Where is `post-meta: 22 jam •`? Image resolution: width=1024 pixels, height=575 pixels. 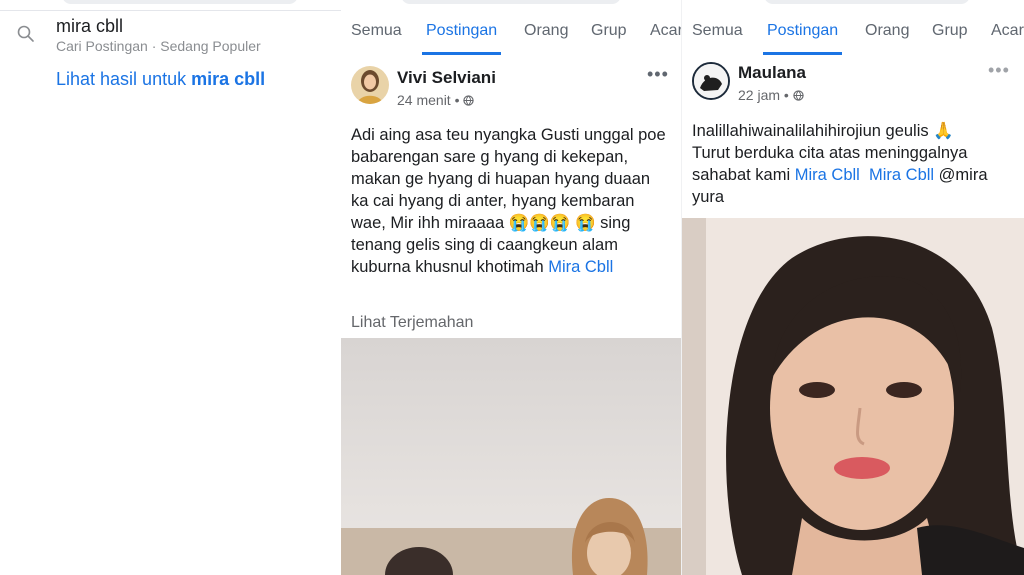 post-meta: 22 jam • is located at coordinates (771, 95).